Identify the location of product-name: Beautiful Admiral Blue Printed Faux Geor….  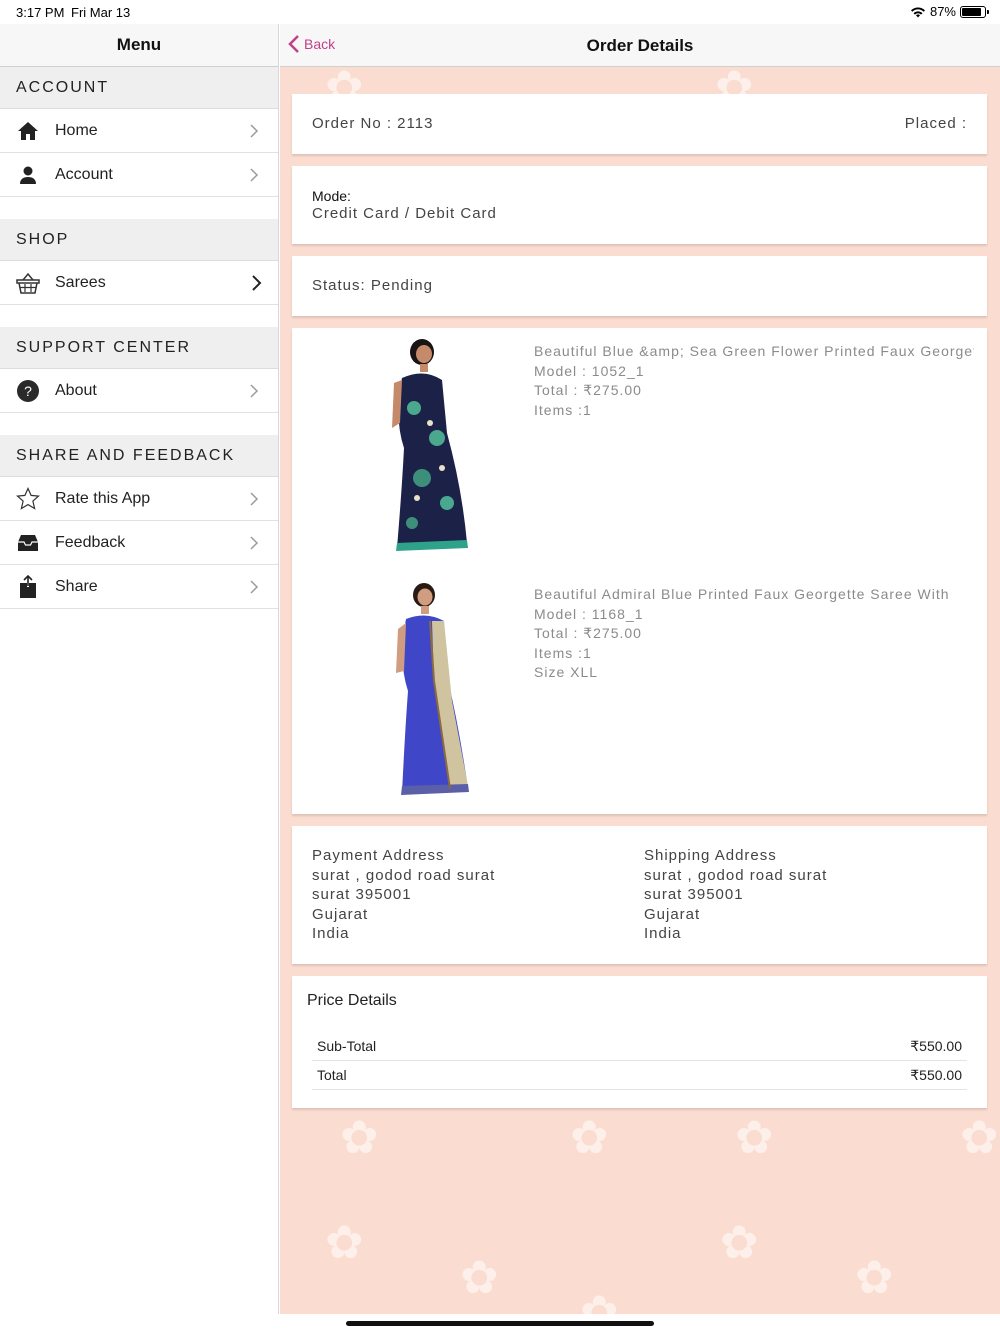
(742, 594).